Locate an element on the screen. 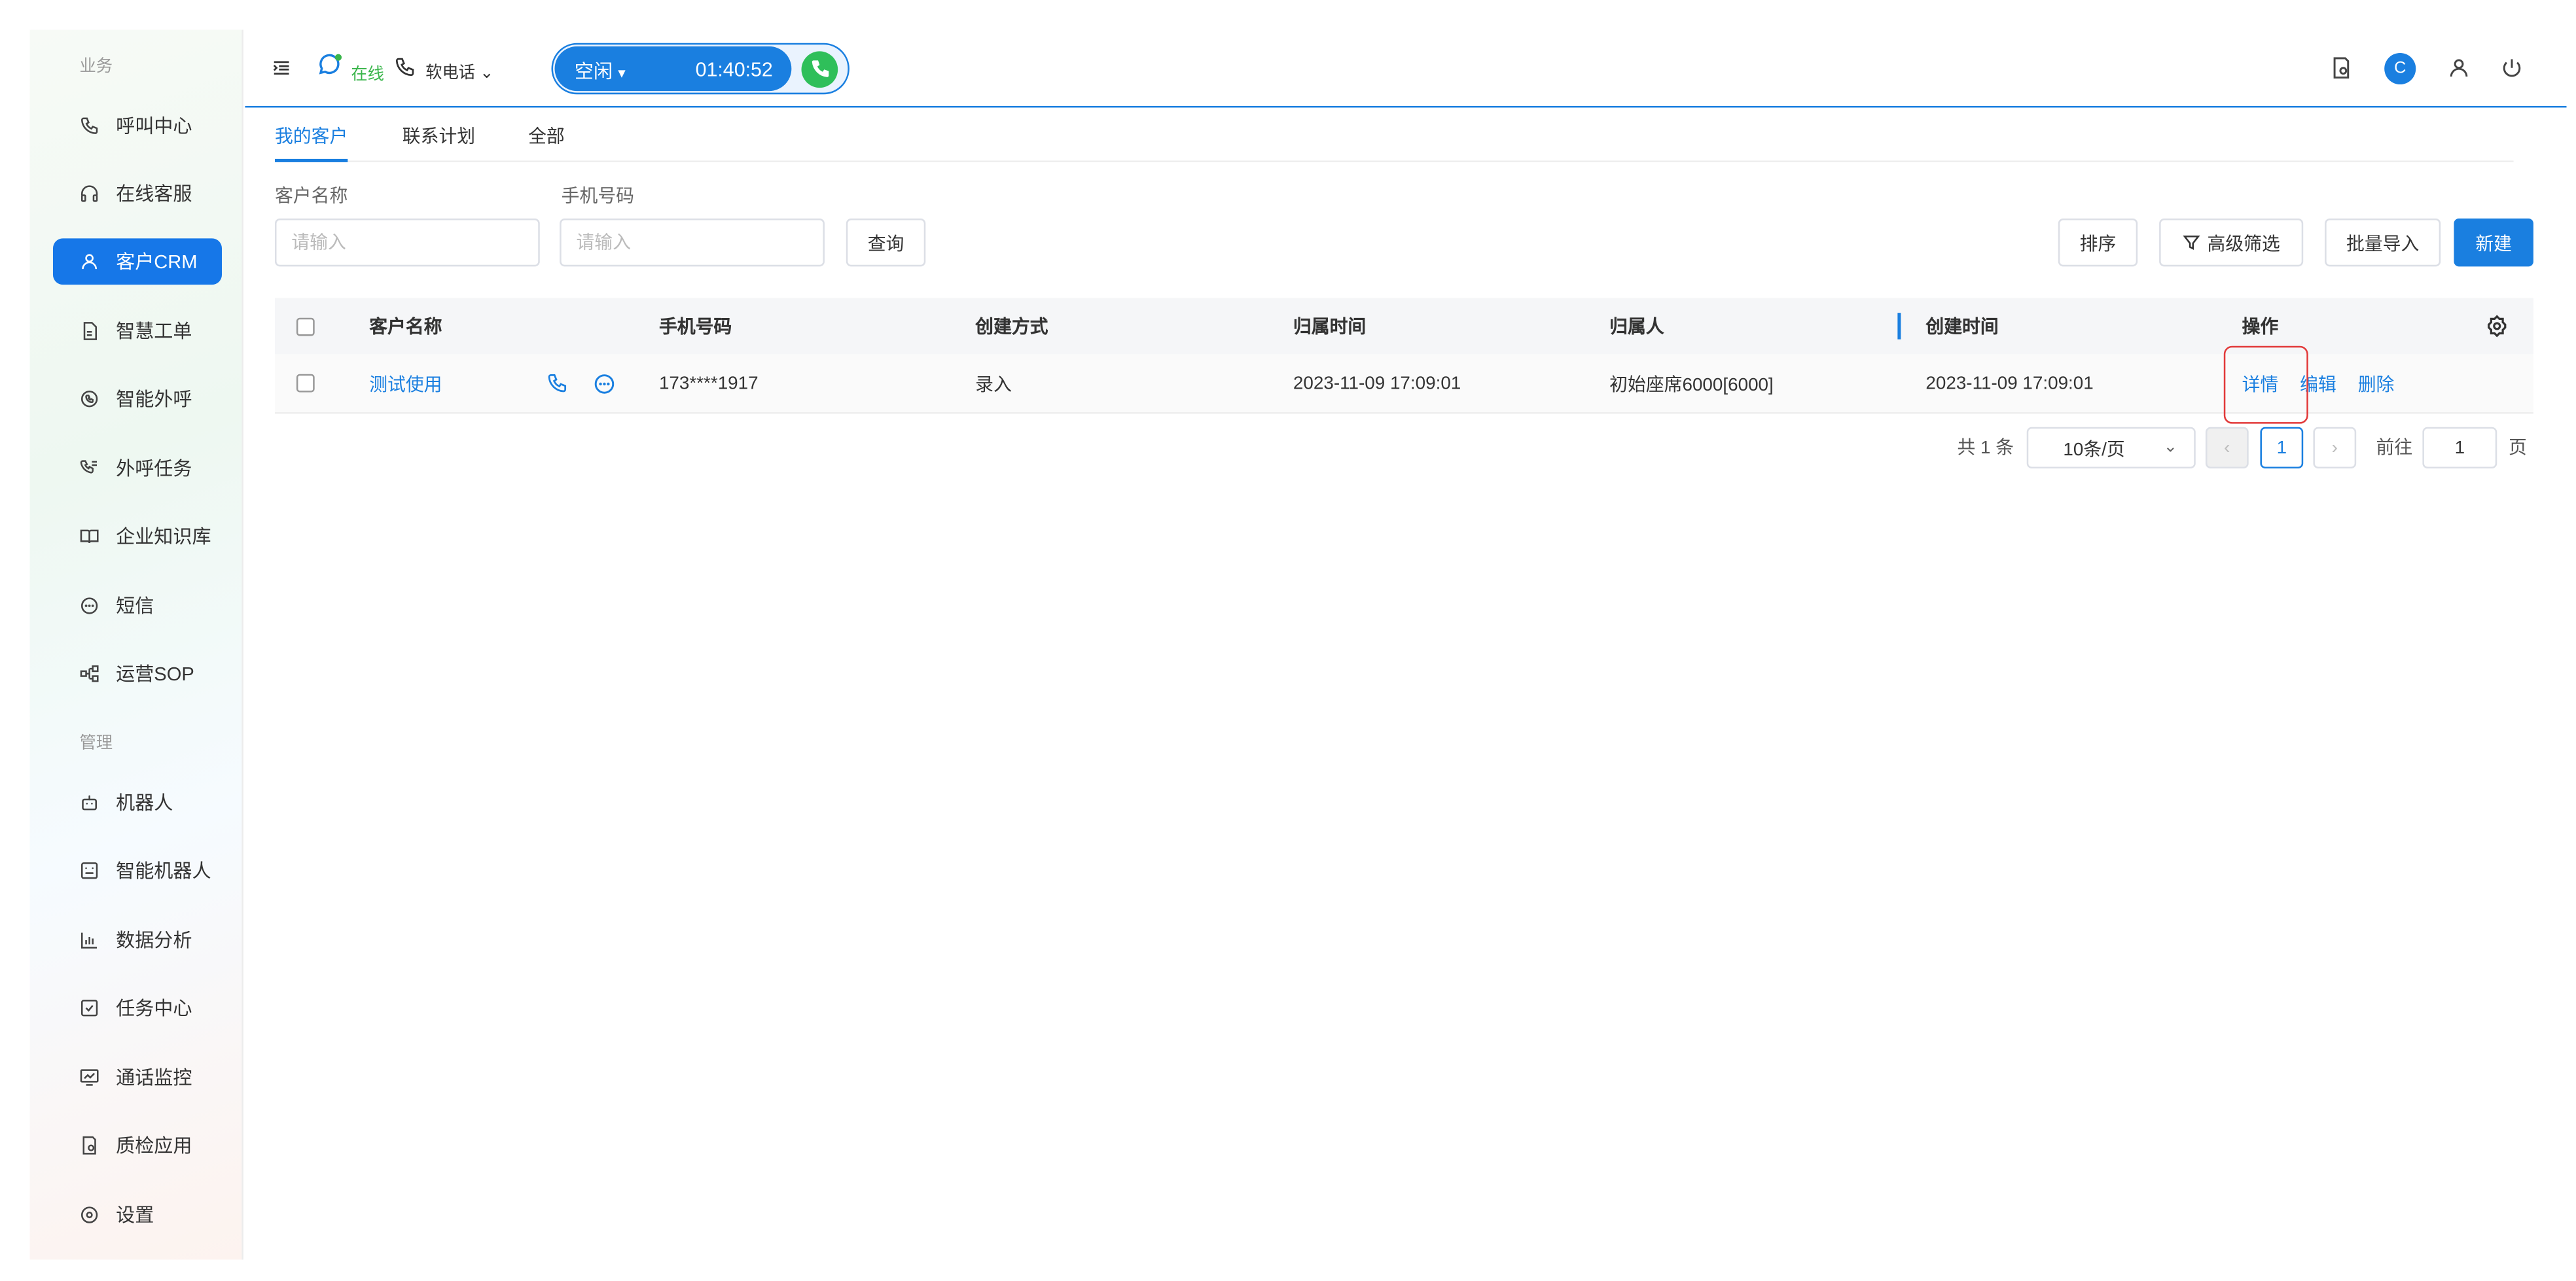  pagination-total: 共 1 条 is located at coordinates (1985, 448).